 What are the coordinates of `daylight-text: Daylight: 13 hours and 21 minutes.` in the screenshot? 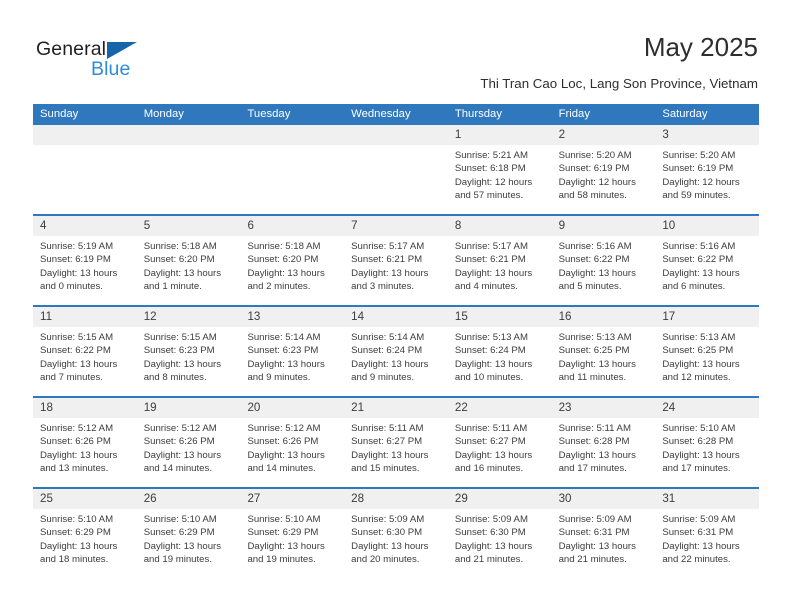 It's located at (597, 552).